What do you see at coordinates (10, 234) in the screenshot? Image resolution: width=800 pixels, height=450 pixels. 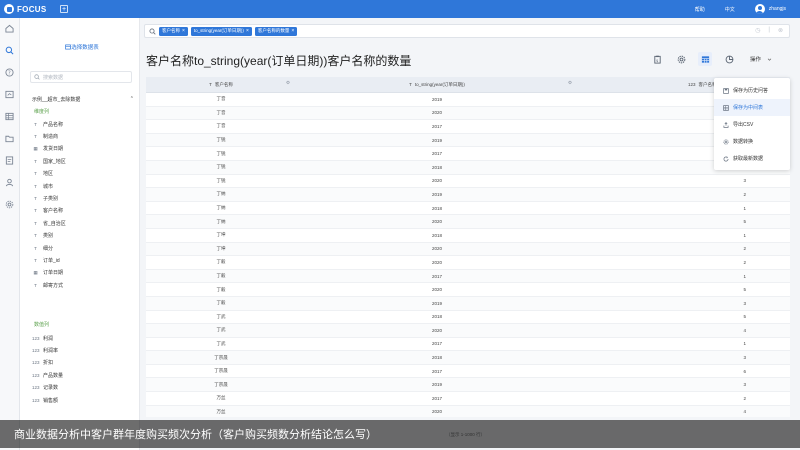 I see `icon-rail: ?` at bounding box center [10, 234].